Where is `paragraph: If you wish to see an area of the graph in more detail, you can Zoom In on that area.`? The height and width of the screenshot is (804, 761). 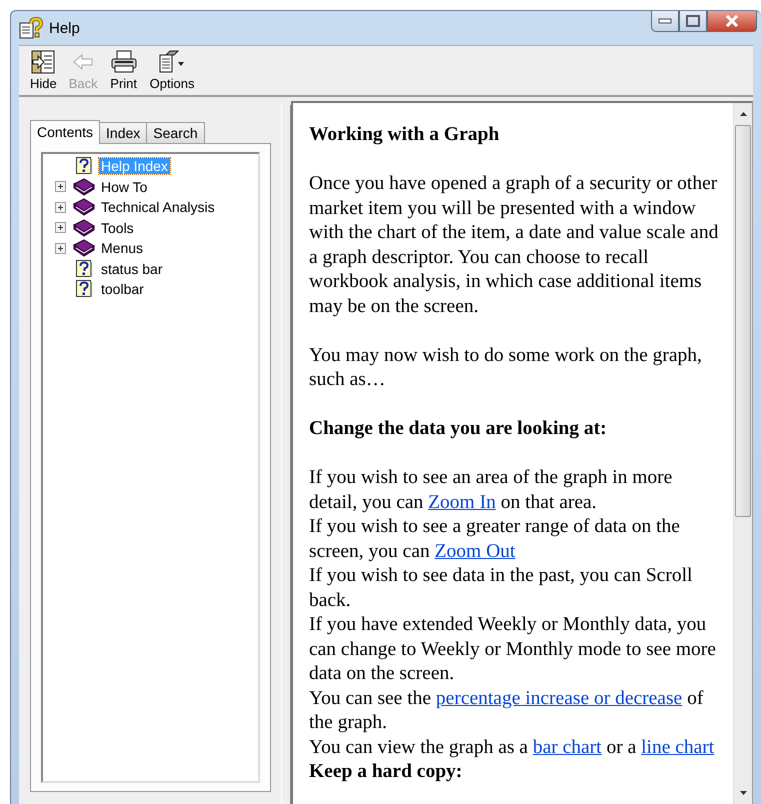
paragraph: If you wish to see an area of the graph in more detail, you can Zoom In on that area. is located at coordinates (491, 490).